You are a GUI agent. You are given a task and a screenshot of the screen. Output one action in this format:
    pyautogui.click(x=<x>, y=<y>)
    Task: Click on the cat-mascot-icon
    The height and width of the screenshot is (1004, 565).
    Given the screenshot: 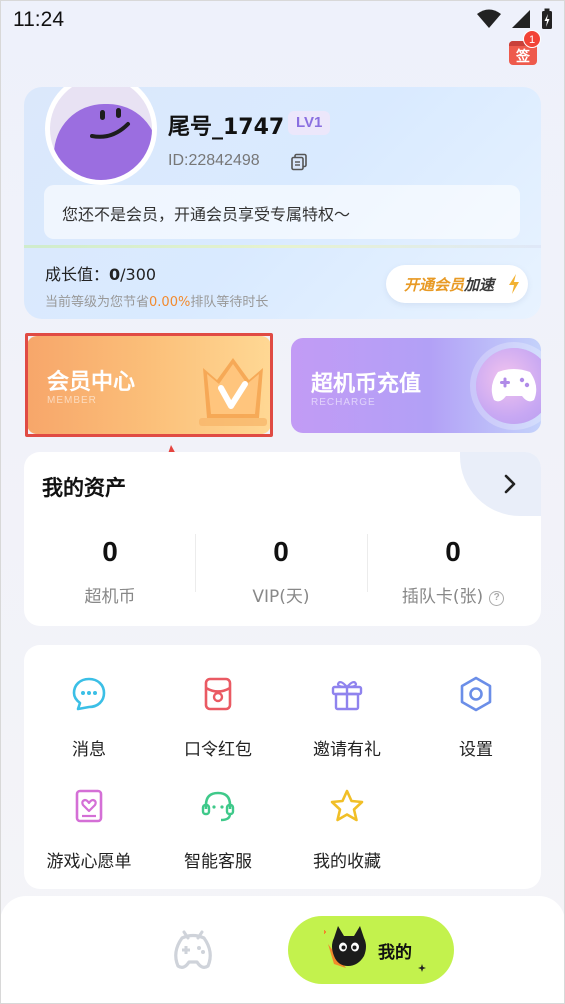 What is the action you would take?
    pyautogui.click(x=345, y=947)
    